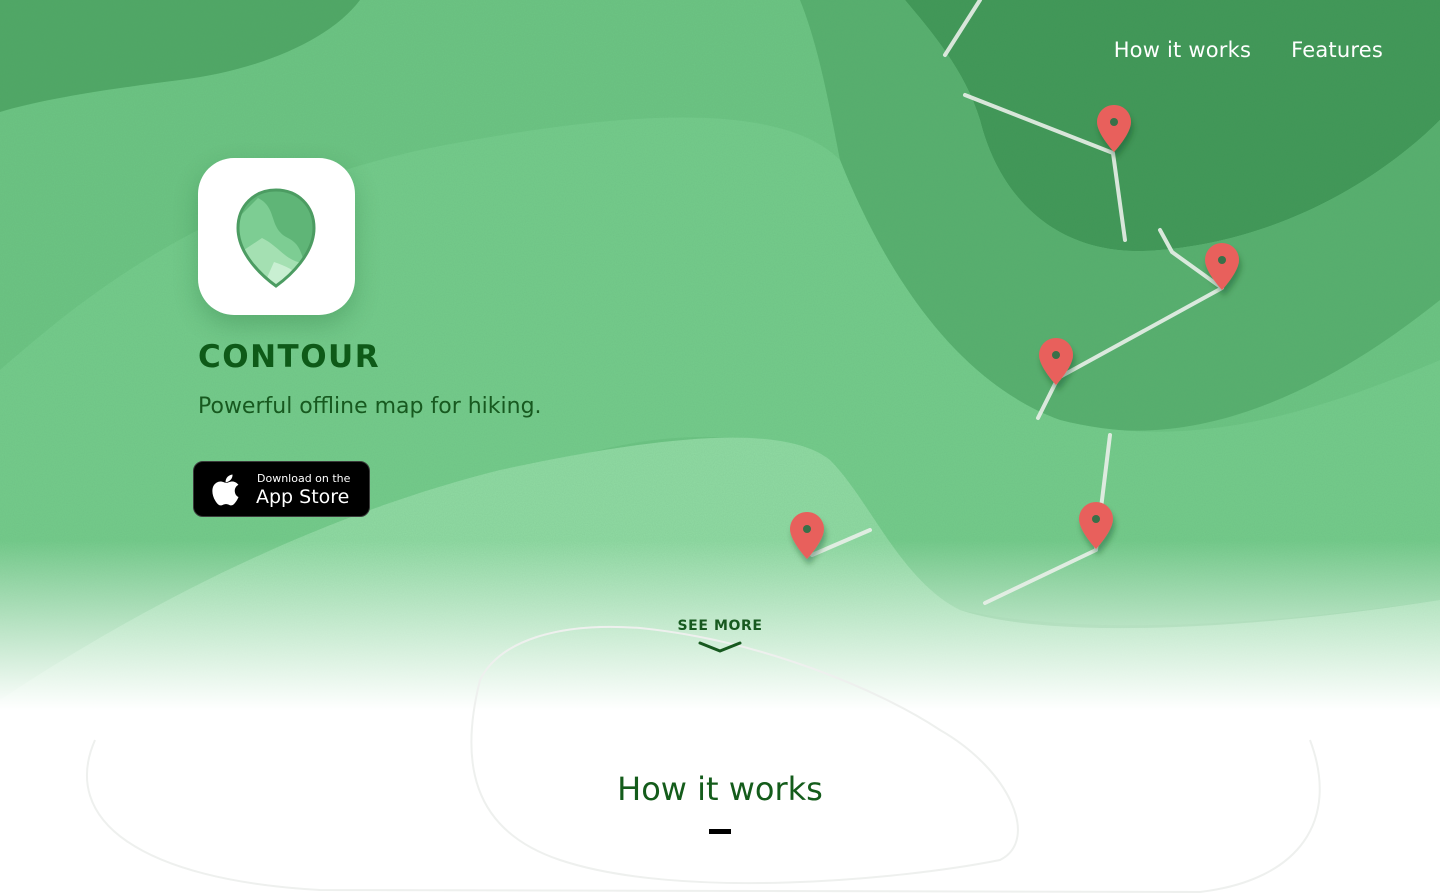 Image resolution: width=1440 pixels, height=895 pixels. What do you see at coordinates (720, 789) in the screenshot?
I see `section-title-how-it-works: How it works` at bounding box center [720, 789].